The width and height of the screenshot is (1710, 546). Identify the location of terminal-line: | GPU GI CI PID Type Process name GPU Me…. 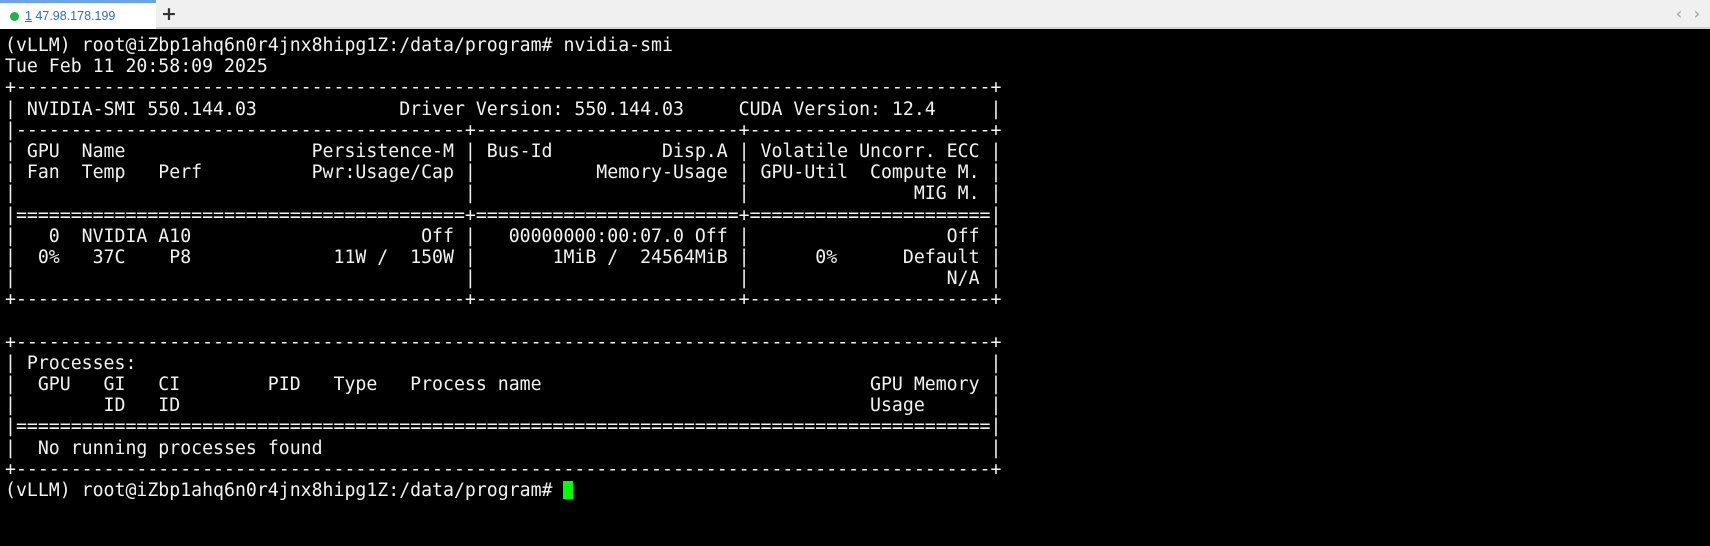
(503, 384).